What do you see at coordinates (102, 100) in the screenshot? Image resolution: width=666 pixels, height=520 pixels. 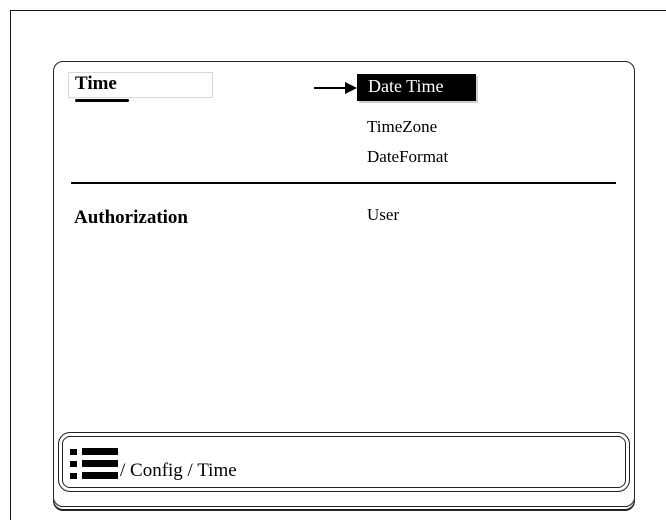 I see `time-category-underline` at bounding box center [102, 100].